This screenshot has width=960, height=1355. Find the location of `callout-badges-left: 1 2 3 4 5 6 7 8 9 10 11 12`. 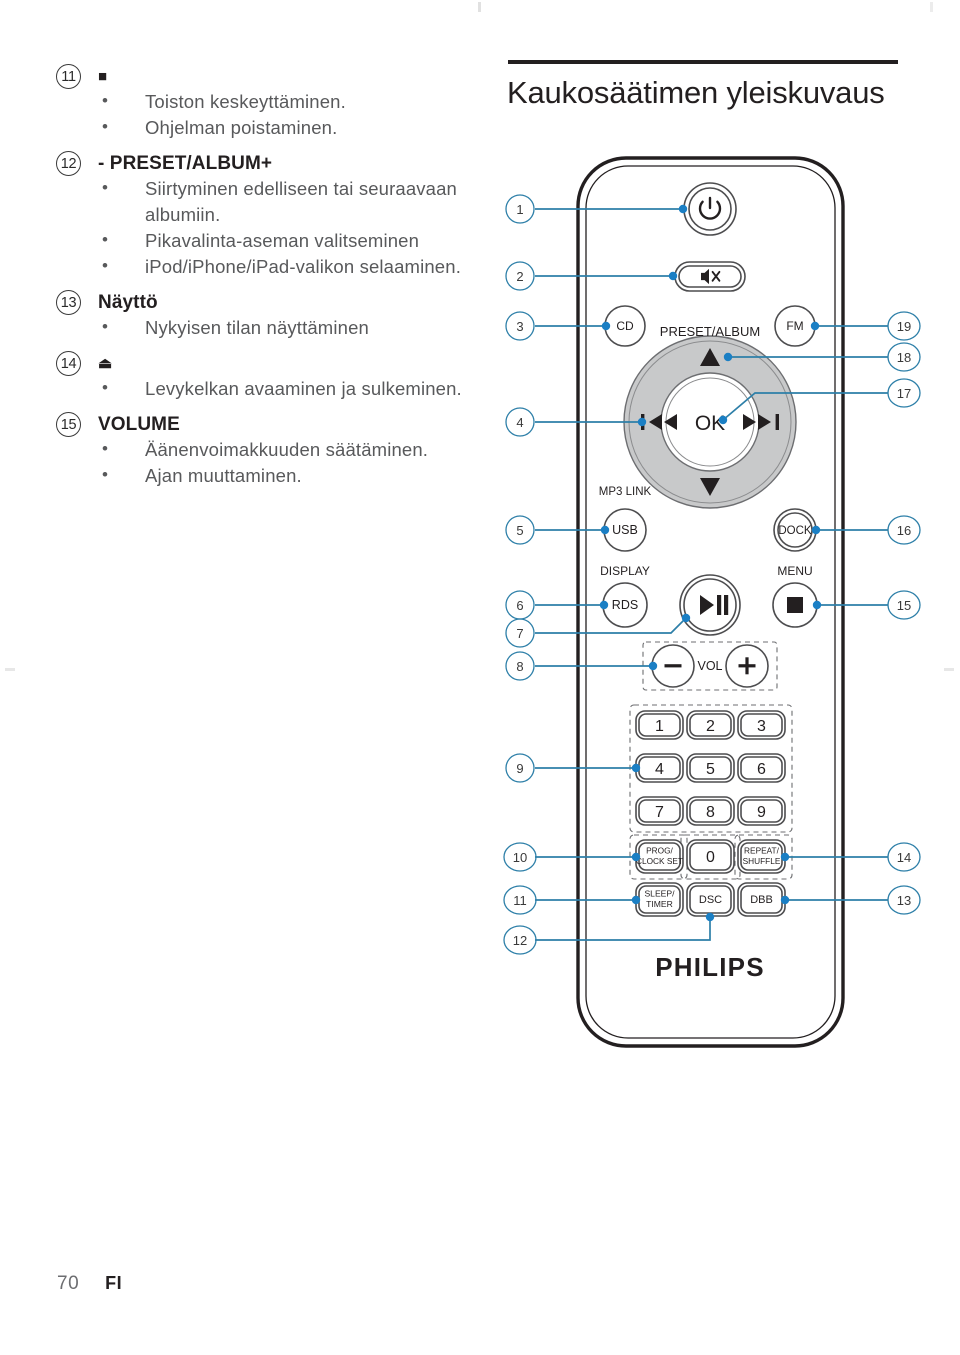

callout-badges-left: 1 2 3 4 5 6 7 8 9 10 11 12 is located at coordinates (520, 574).